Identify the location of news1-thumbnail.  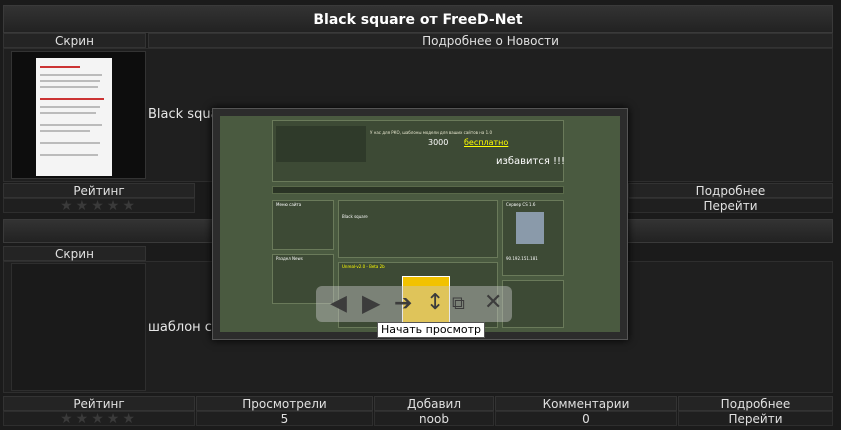
(78, 115).